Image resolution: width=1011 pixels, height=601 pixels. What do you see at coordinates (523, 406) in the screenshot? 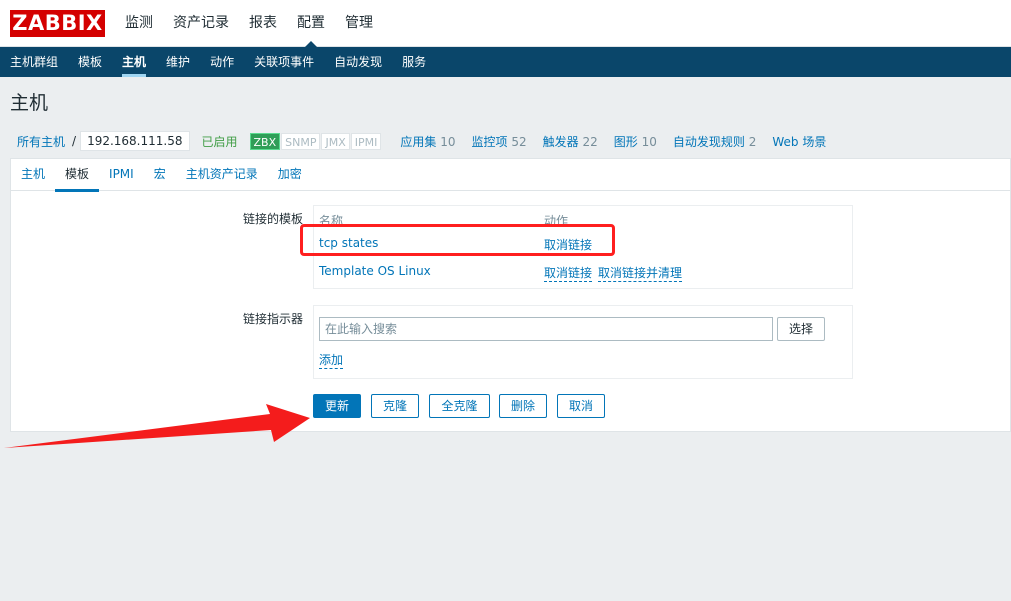
I see `delete-button: 删除` at bounding box center [523, 406].